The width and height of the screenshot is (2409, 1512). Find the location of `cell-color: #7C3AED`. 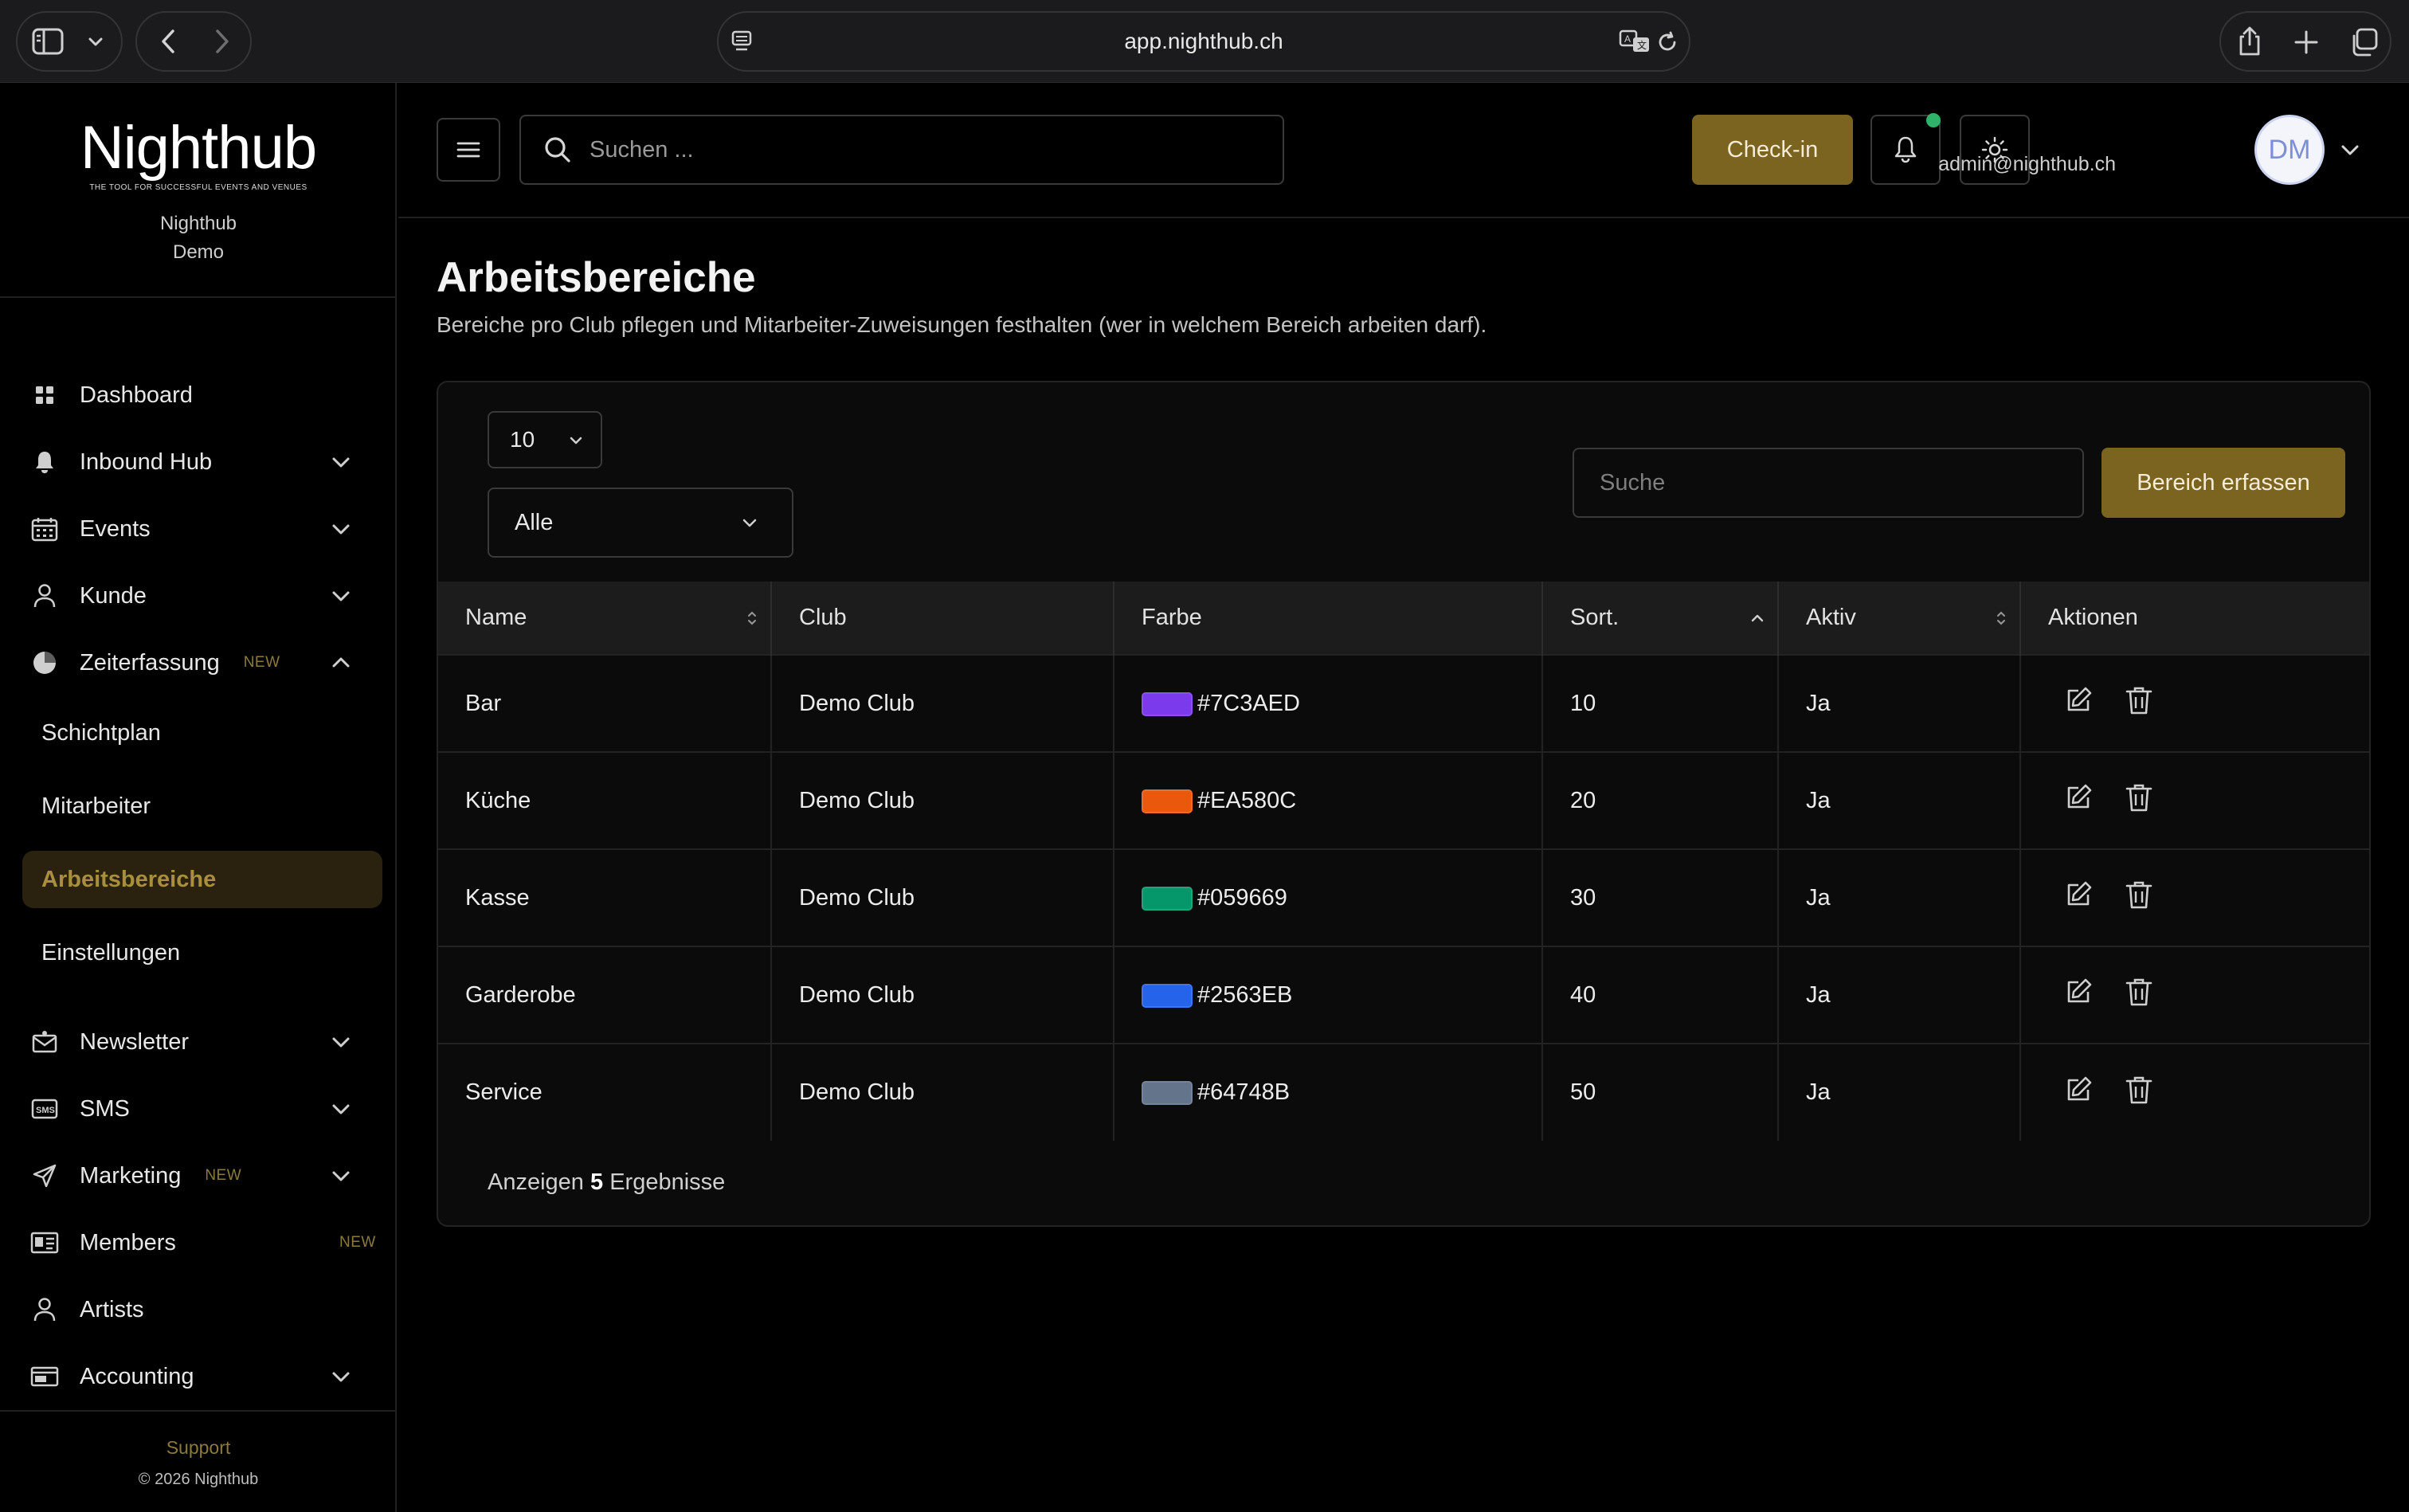

cell-color: #7C3AED is located at coordinates (1328, 703).